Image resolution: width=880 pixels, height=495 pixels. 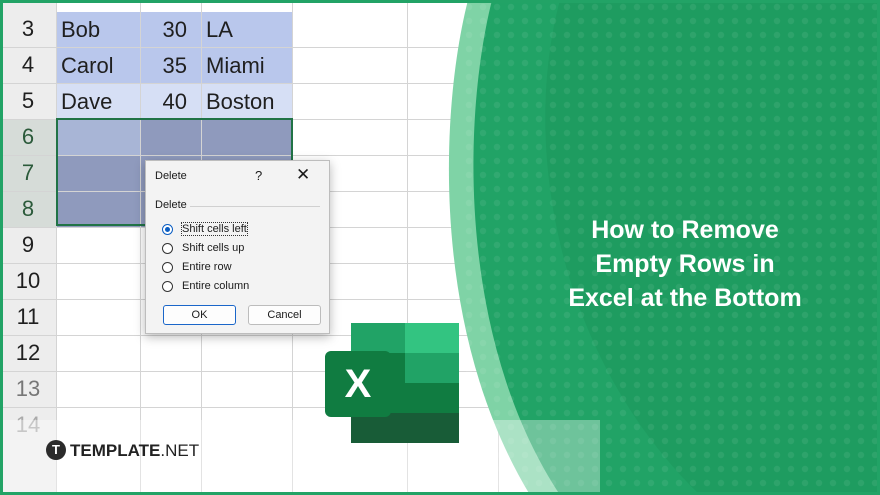 I want to click on excel-logo-graphic: X, so click(x=392, y=383).